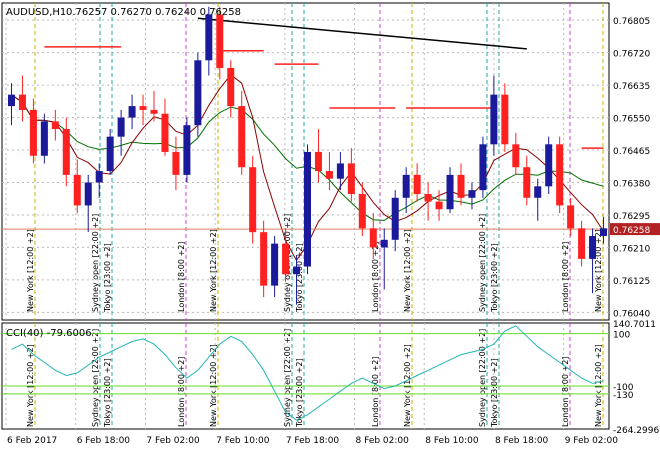 The width and height of the screenshot is (660, 450). I want to click on price-tick-label: 0.76295, so click(631, 217).